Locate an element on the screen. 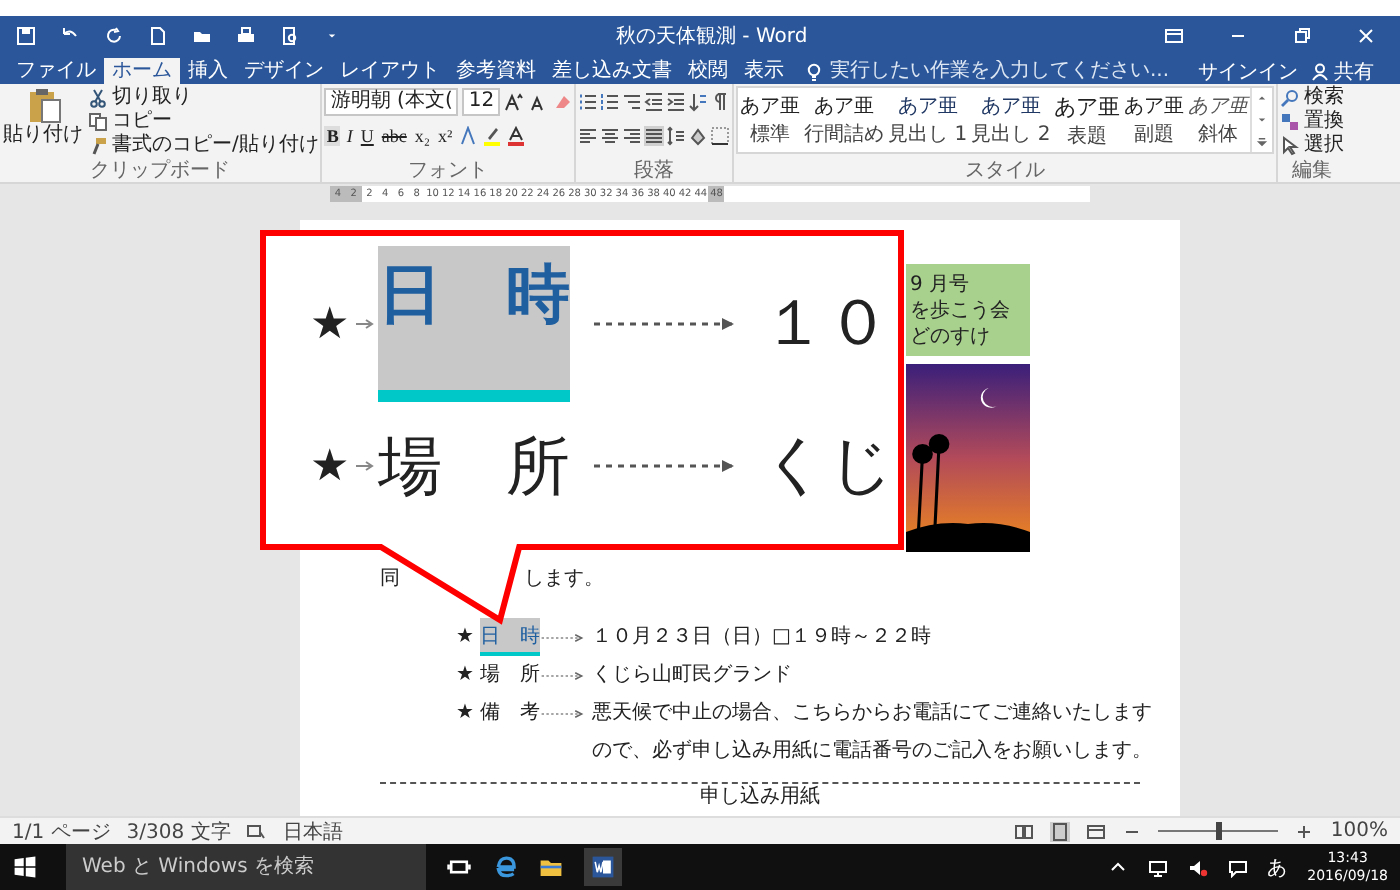 The image size is (1400, 890). editing-button: 置換 is located at coordinates (1312, 121).